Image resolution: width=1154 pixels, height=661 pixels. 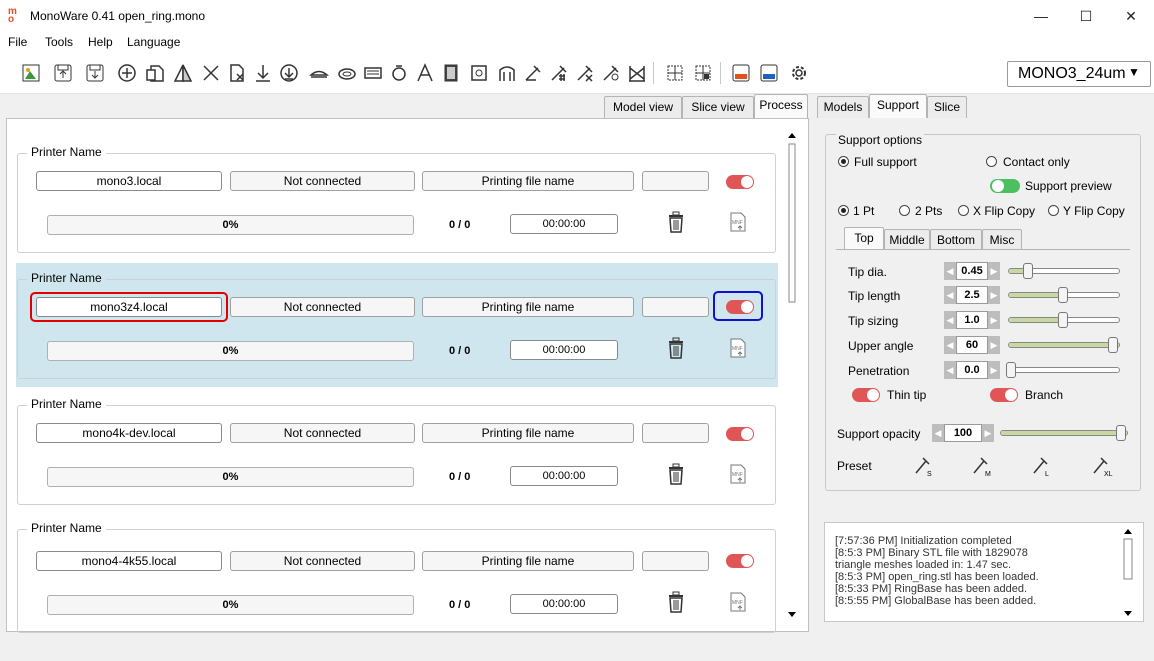 What do you see at coordinates (31, 73) in the screenshot?
I see `open-model-icon` at bounding box center [31, 73].